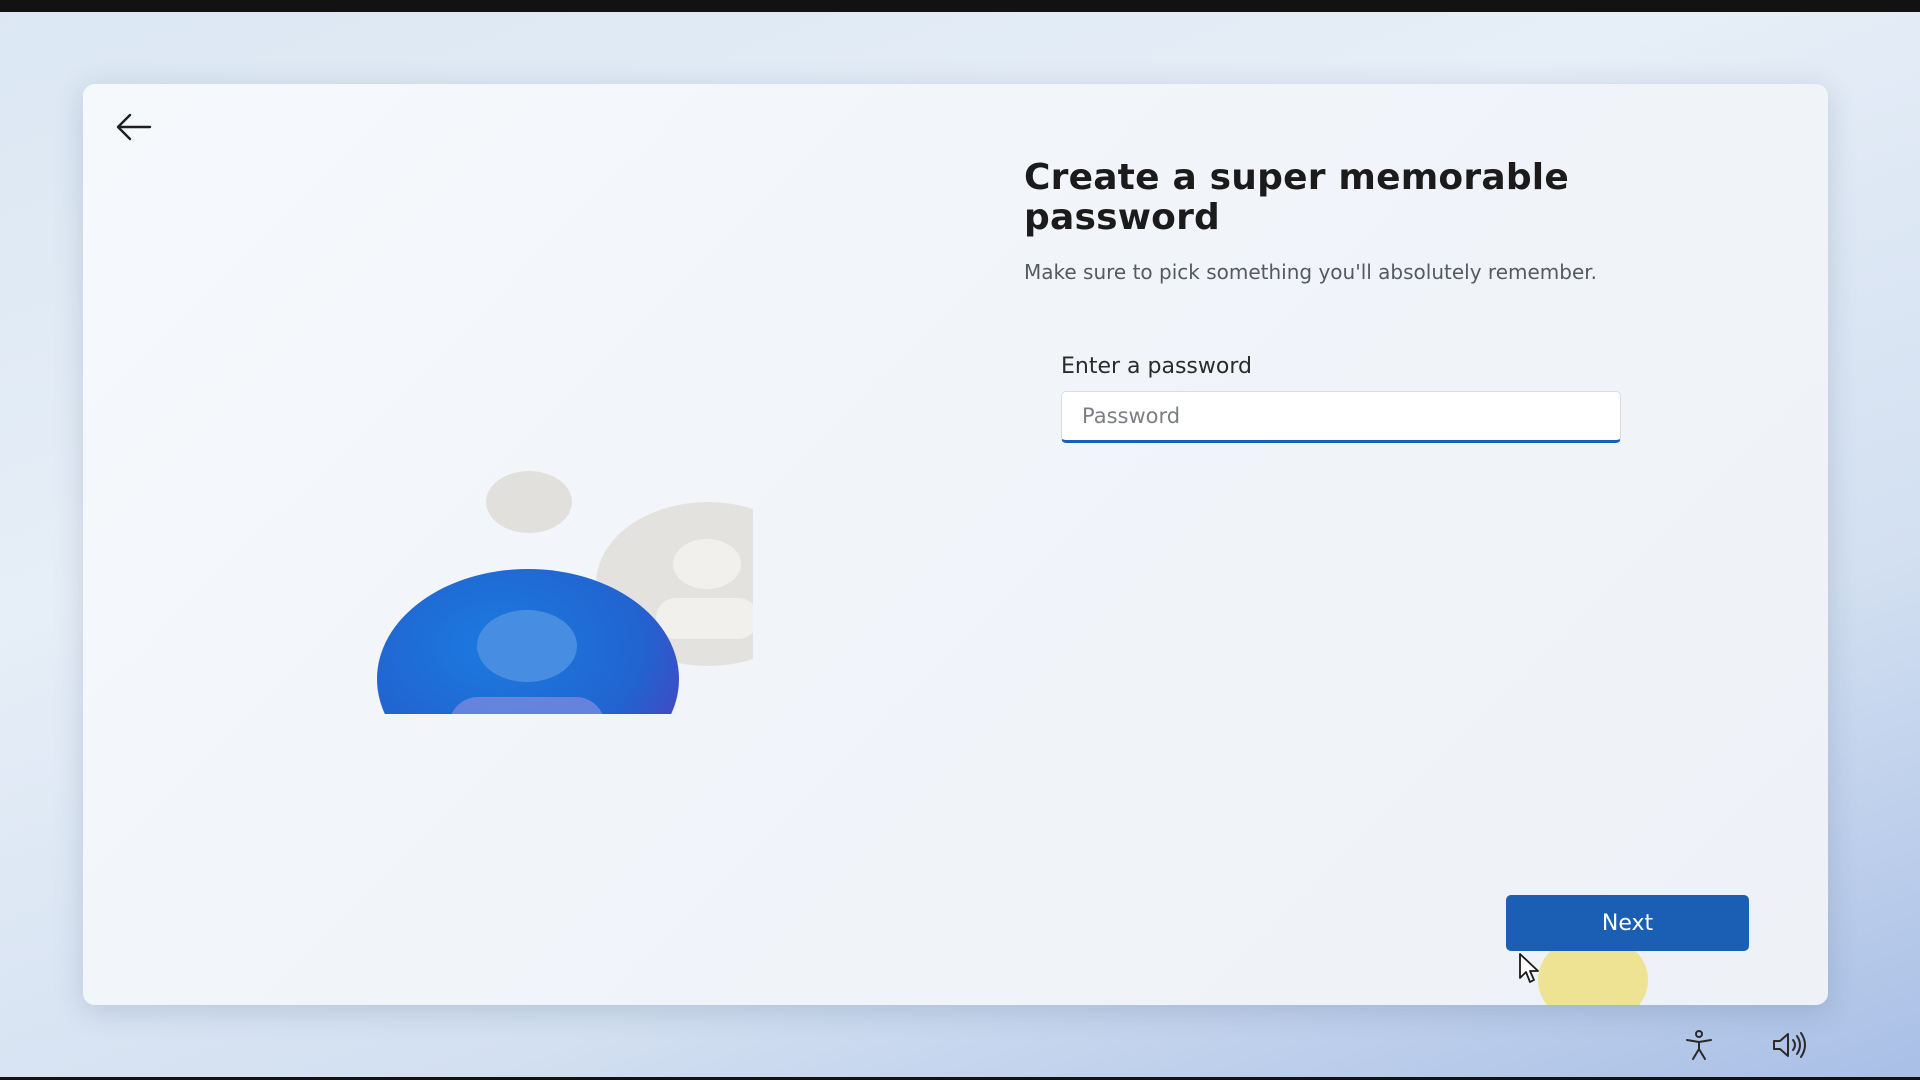 The image size is (1920, 1080). What do you see at coordinates (565, 592) in the screenshot?
I see `user-accounts-illustration` at bounding box center [565, 592].